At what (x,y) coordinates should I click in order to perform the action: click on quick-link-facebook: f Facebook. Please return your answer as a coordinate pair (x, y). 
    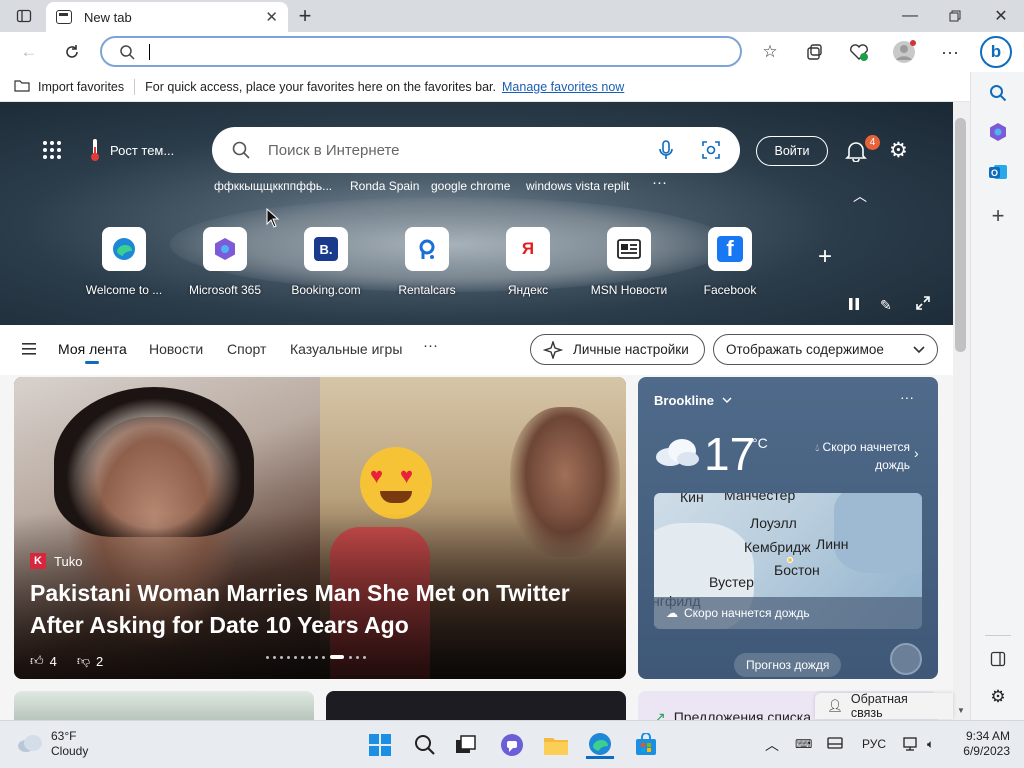
    Looking at the image, I should click on (730, 262).